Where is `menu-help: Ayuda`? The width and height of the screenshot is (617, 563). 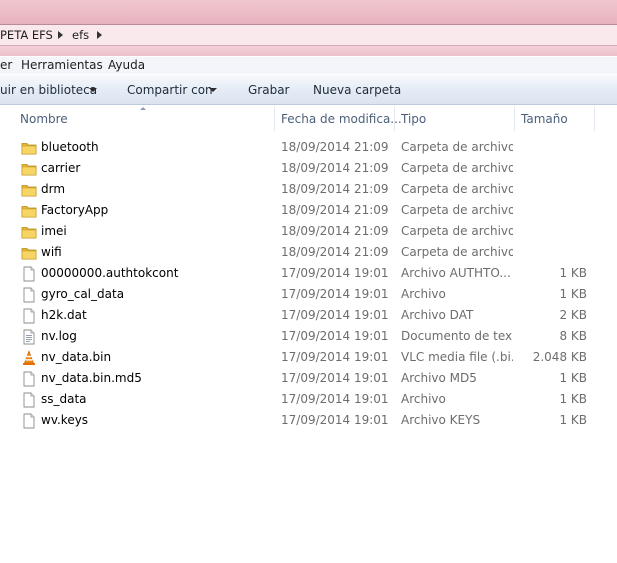 menu-help: Ayuda is located at coordinates (126, 65).